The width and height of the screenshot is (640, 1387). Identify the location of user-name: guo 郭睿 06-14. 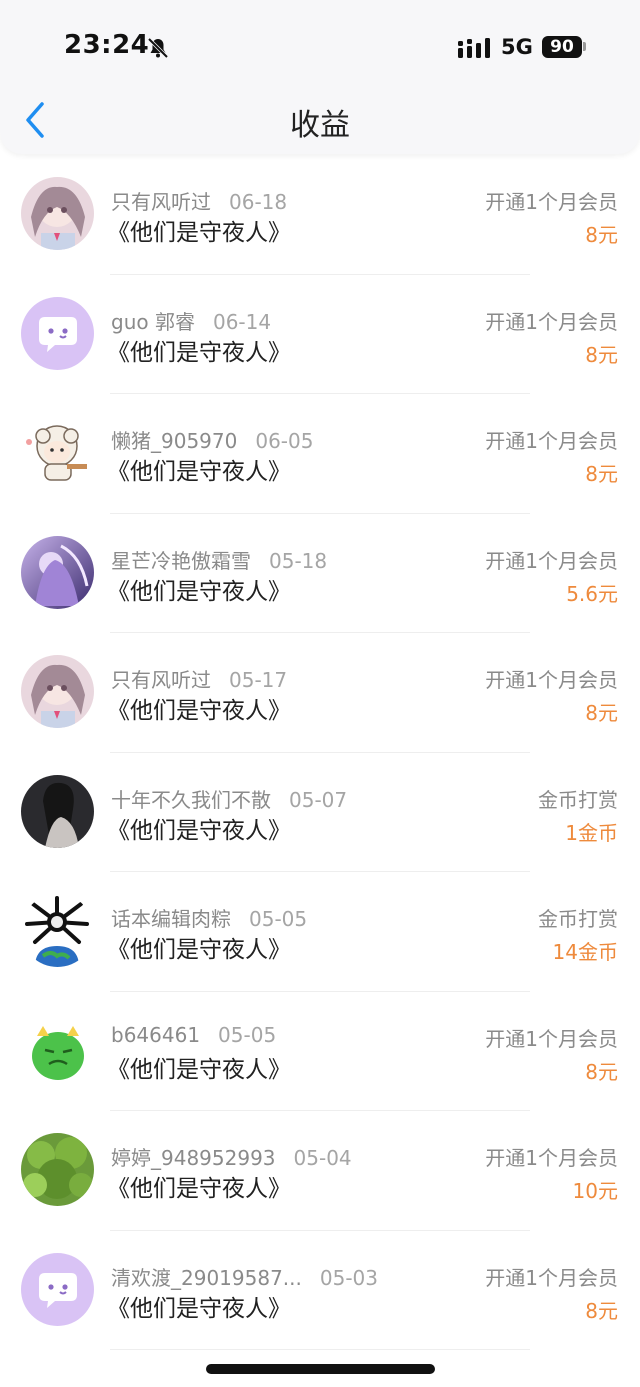
(191, 321).